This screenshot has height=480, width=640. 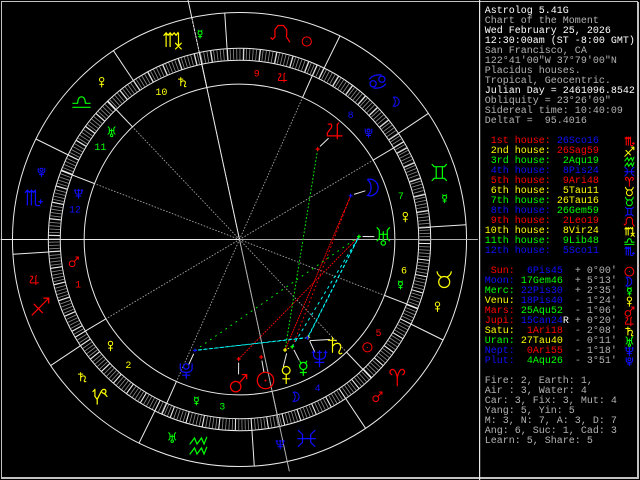 What do you see at coordinates (161, 93) in the screenshot?
I see `svg-text: 10` at bounding box center [161, 93].